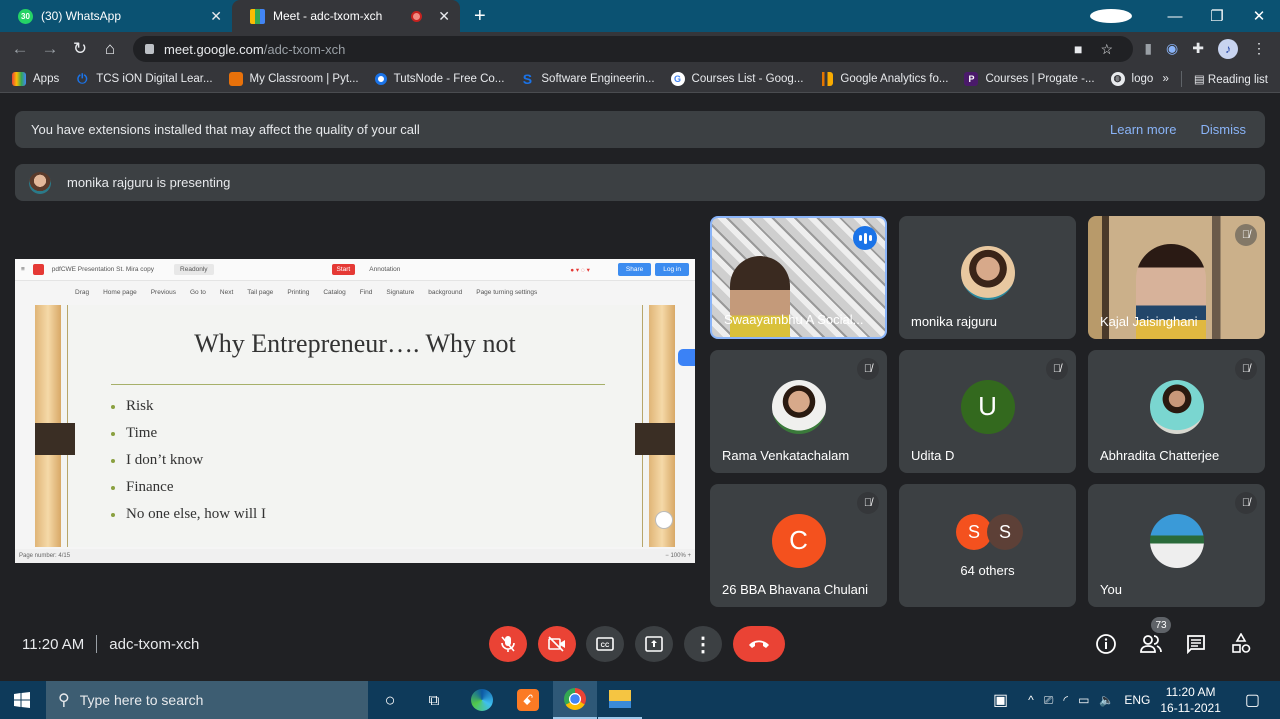 The image size is (1280, 719). What do you see at coordinates (80, 49) in the screenshot?
I see `reload-icon: ↻` at bounding box center [80, 49].